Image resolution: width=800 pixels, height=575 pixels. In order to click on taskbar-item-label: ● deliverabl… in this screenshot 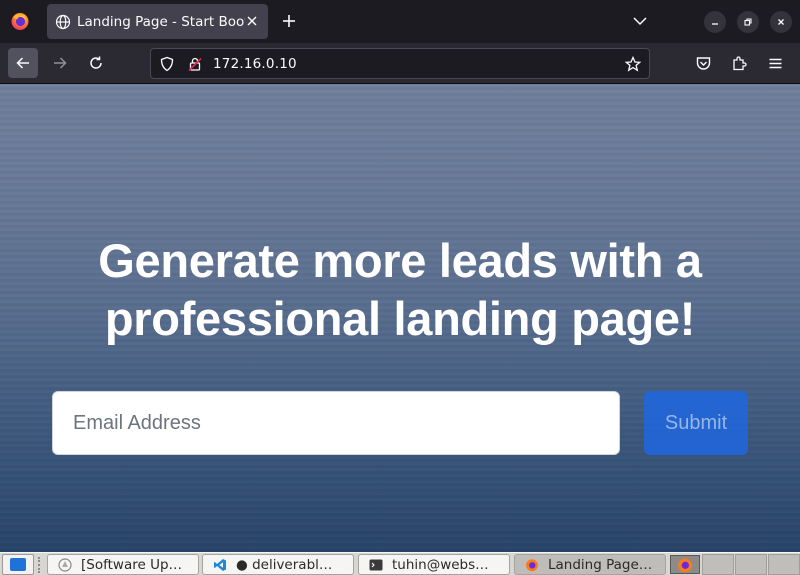, I will do `click(284, 564)`.